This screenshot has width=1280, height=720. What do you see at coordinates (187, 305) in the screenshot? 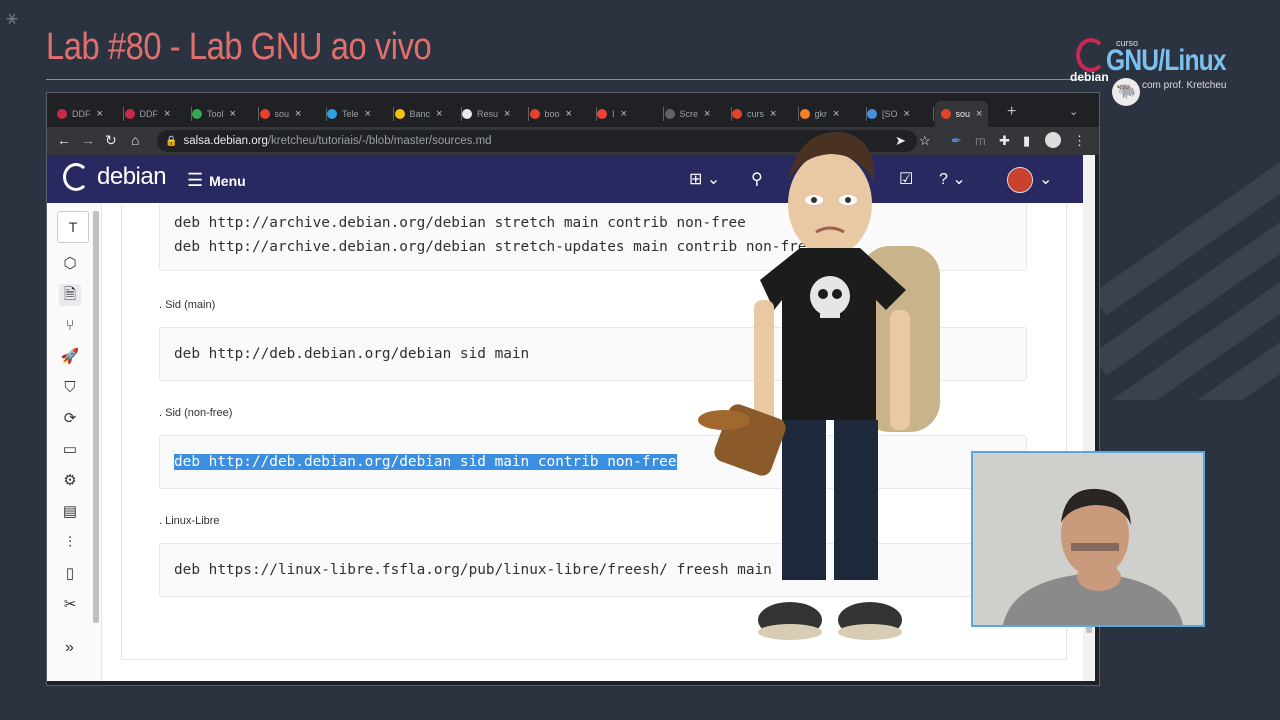
I see `heading-sid-main: . Sid (main)` at bounding box center [187, 305].